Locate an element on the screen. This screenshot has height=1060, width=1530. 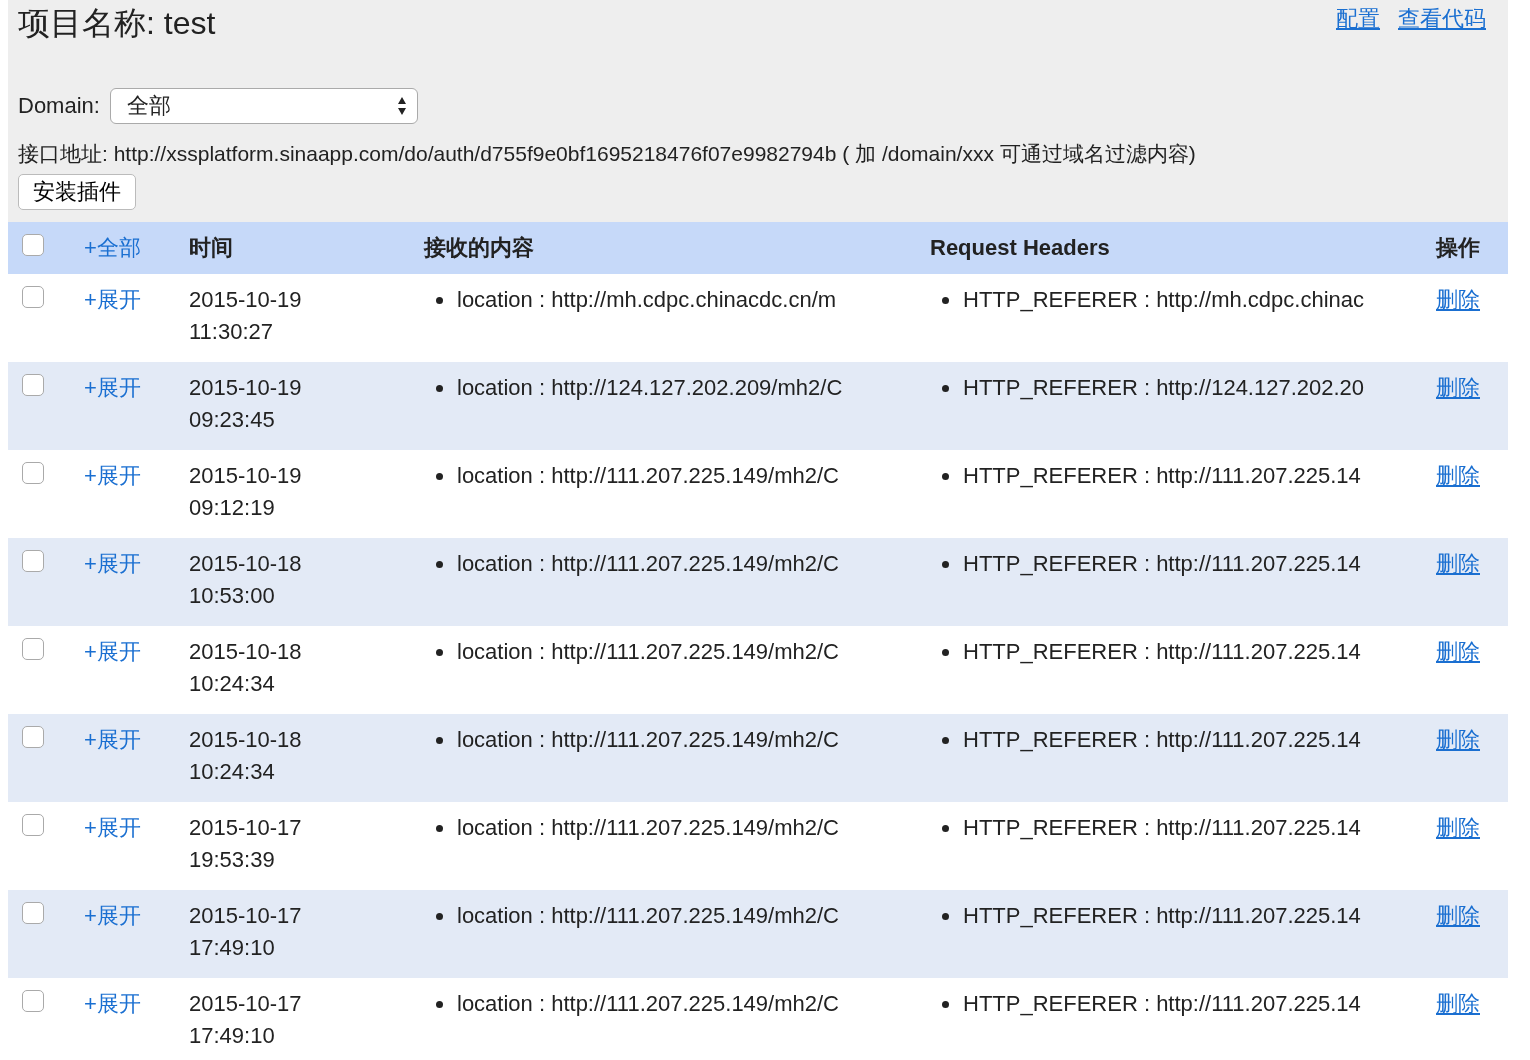
select-all-checkbox is located at coordinates (33, 245).